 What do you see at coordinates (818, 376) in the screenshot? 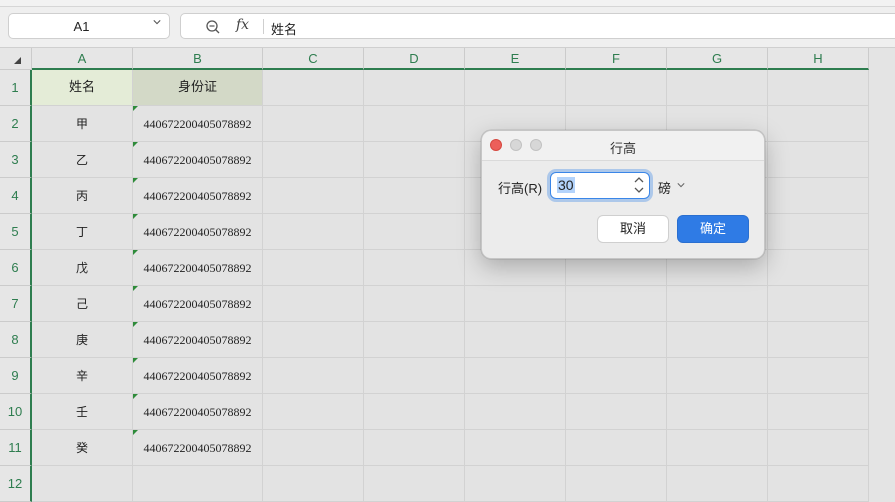
I see `cell-h9` at bounding box center [818, 376].